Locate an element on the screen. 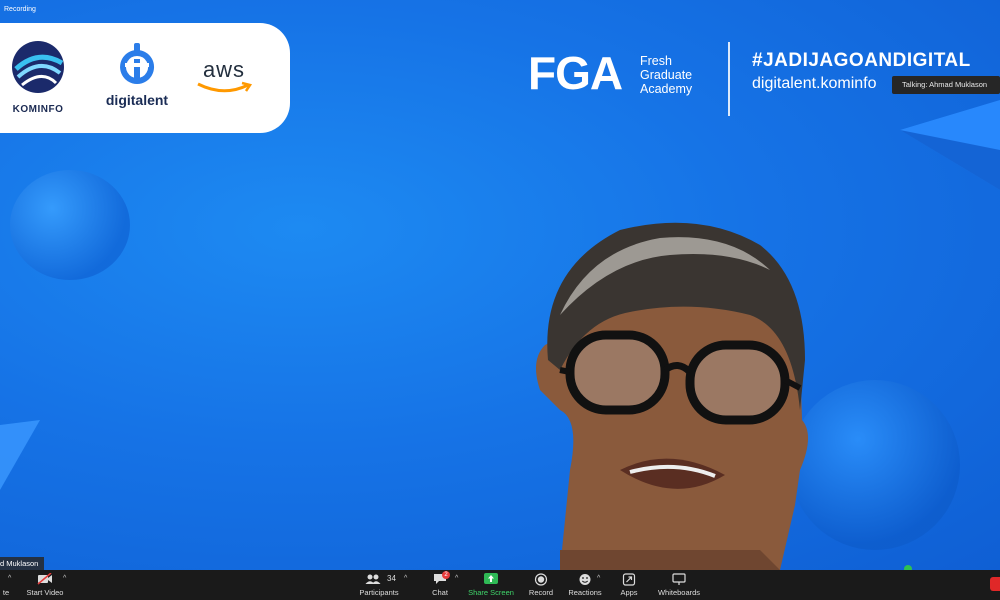 The width and height of the screenshot is (1000, 600). banner-website: digitalent.kominfo is located at coordinates (814, 83).